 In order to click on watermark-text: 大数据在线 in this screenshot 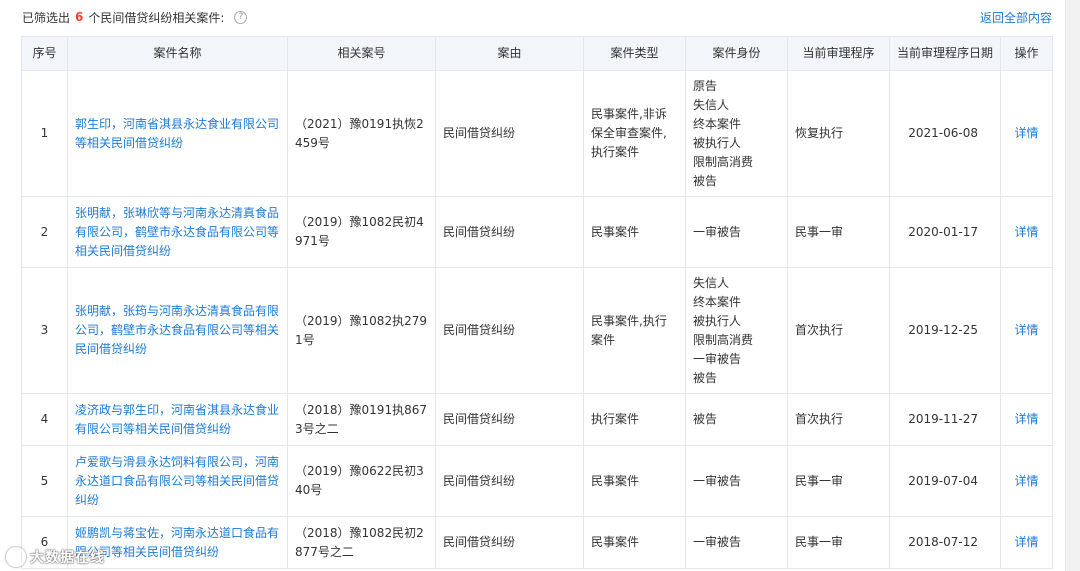, I will do `click(67, 558)`.